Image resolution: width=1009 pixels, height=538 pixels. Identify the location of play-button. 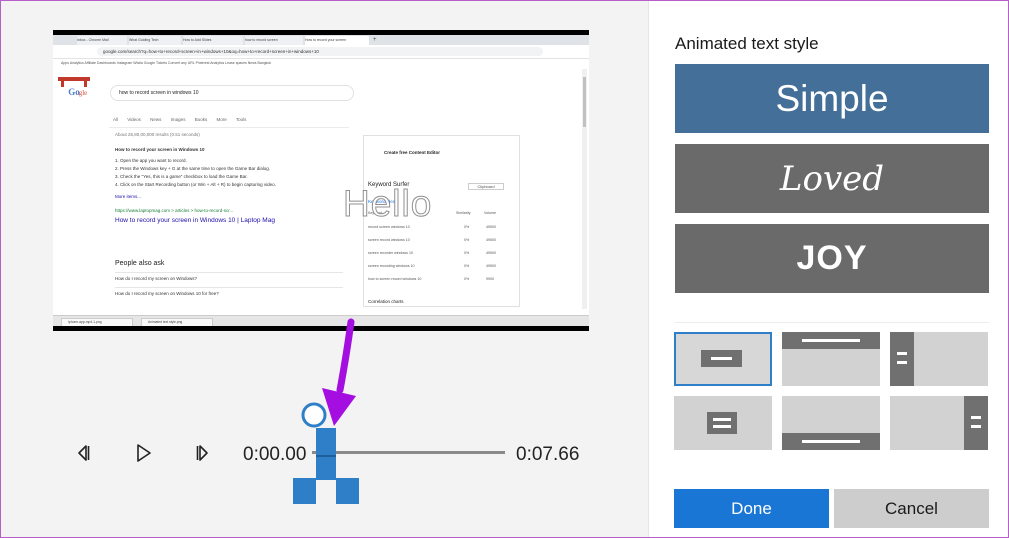
(143, 453).